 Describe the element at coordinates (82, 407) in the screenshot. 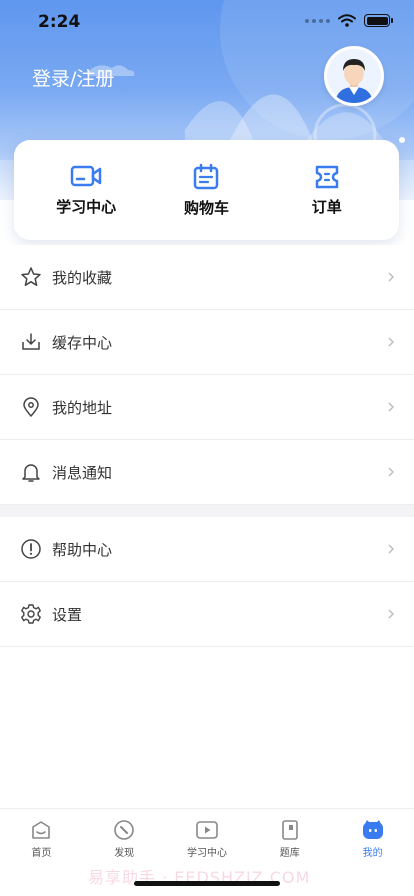

I see `menu-item-label: 我的地址` at that location.